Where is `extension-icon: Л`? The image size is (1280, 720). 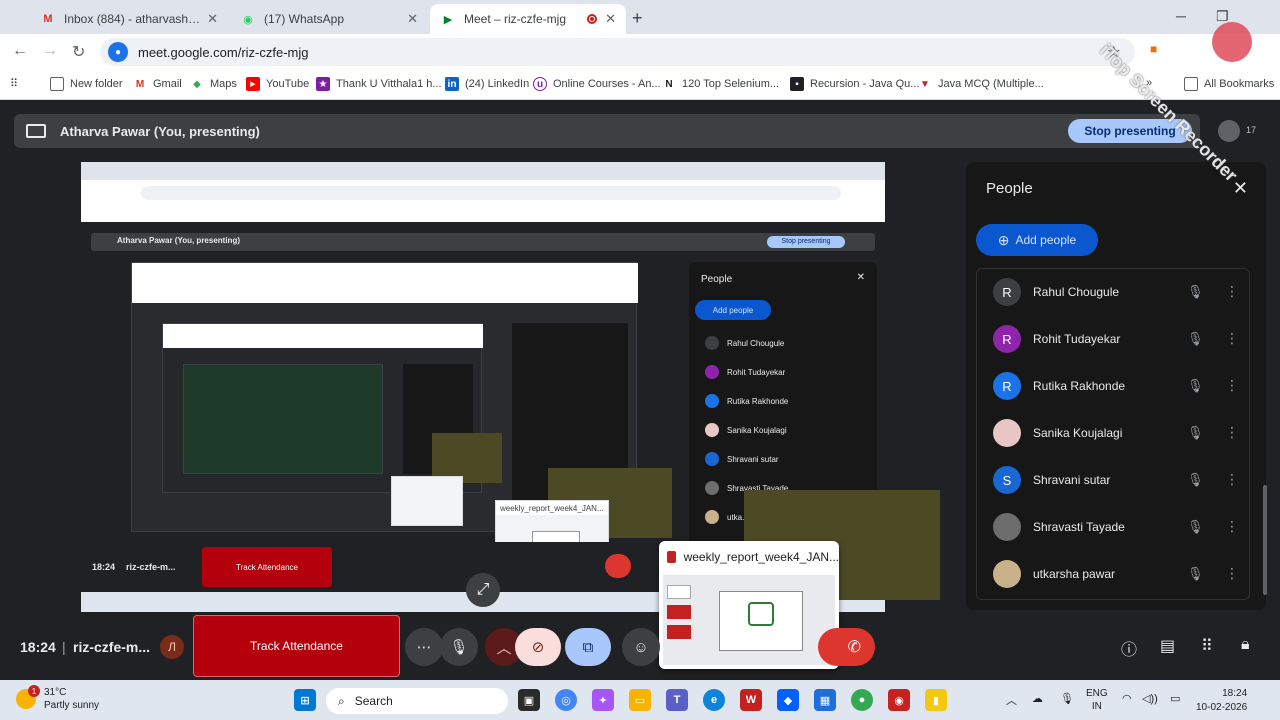
extension-icon: Л is located at coordinates (172, 647).